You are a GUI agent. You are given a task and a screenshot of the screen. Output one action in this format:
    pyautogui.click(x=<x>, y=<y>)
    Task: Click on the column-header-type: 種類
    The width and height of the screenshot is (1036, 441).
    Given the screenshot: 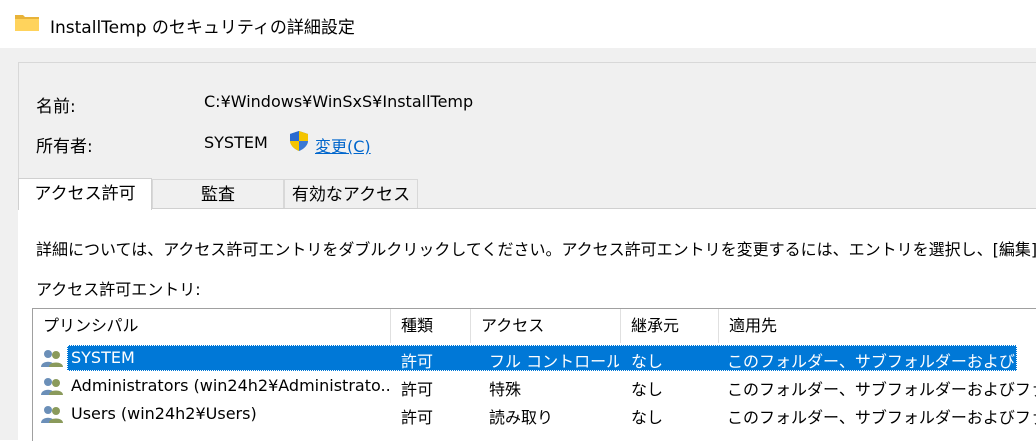 What is the action you would take?
    pyautogui.click(x=431, y=326)
    